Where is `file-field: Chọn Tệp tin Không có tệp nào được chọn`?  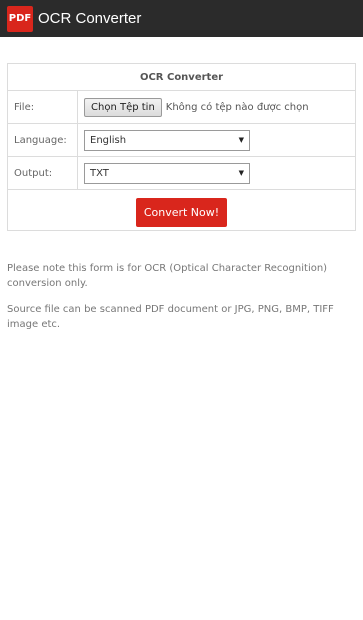
file-field: Chọn Tệp tin Không có tệp nào được chọn is located at coordinates (216, 107).